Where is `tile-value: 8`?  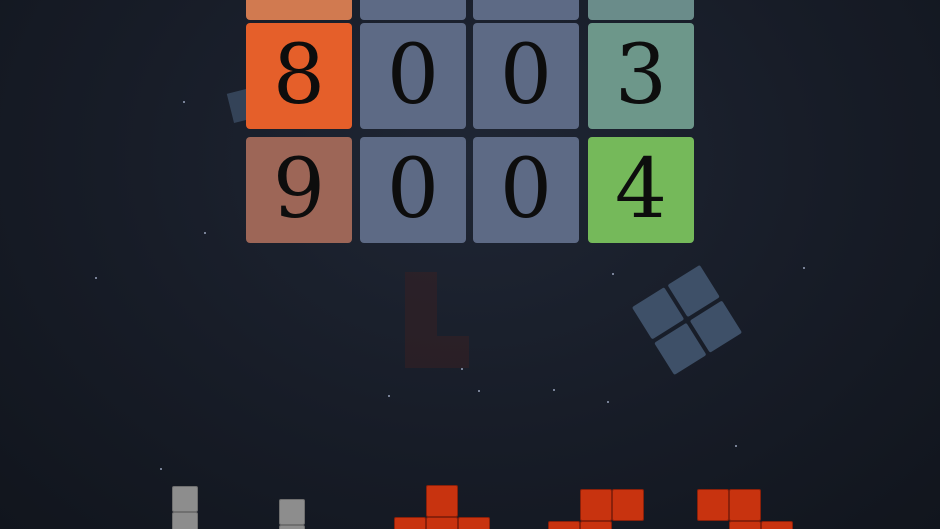
tile-value: 8 is located at coordinates (299, 75).